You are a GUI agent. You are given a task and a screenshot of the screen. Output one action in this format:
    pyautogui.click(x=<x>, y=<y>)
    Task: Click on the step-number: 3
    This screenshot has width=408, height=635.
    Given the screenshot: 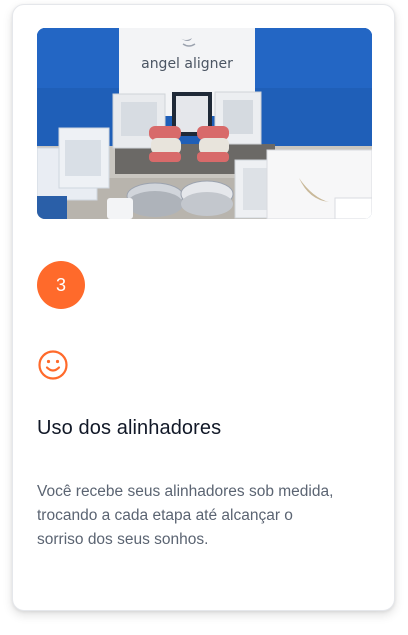 What is the action you would take?
    pyautogui.click(x=60, y=284)
    